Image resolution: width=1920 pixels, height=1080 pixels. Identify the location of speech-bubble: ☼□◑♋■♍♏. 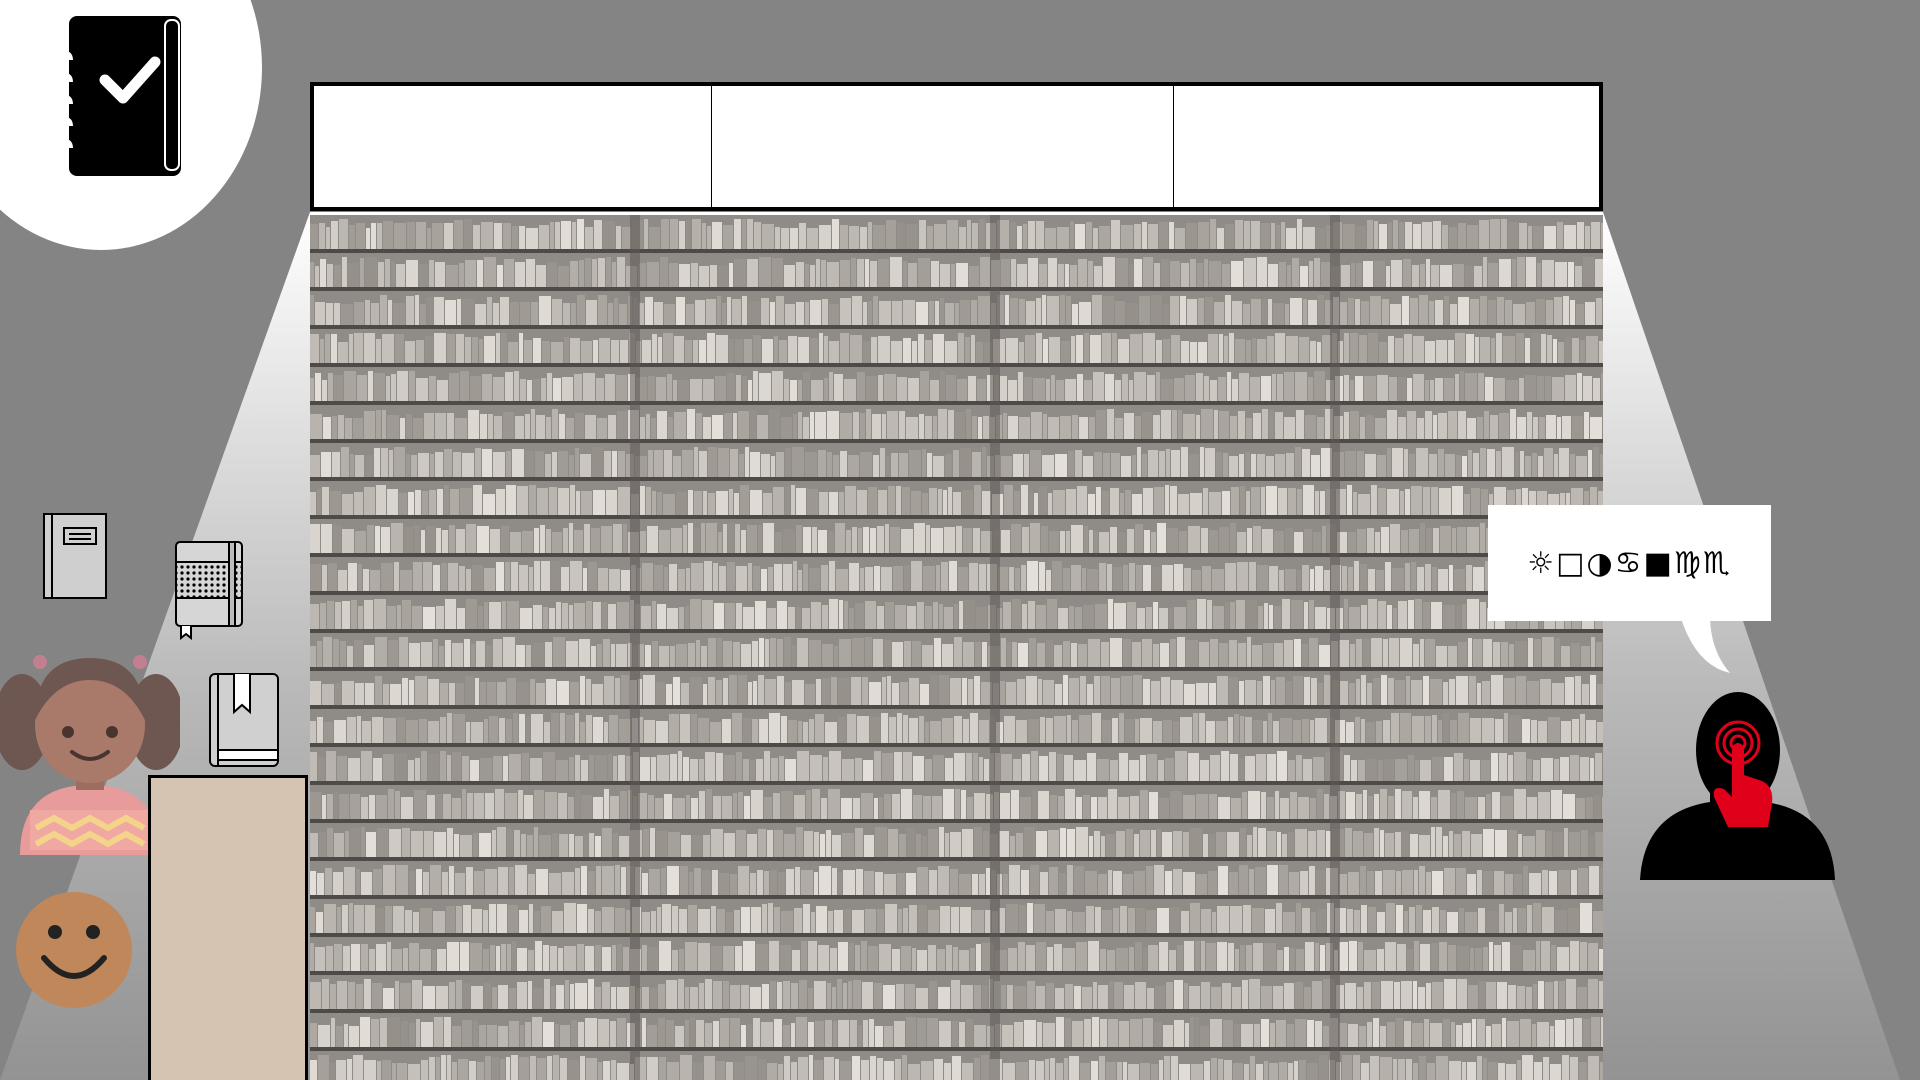
(1629, 563).